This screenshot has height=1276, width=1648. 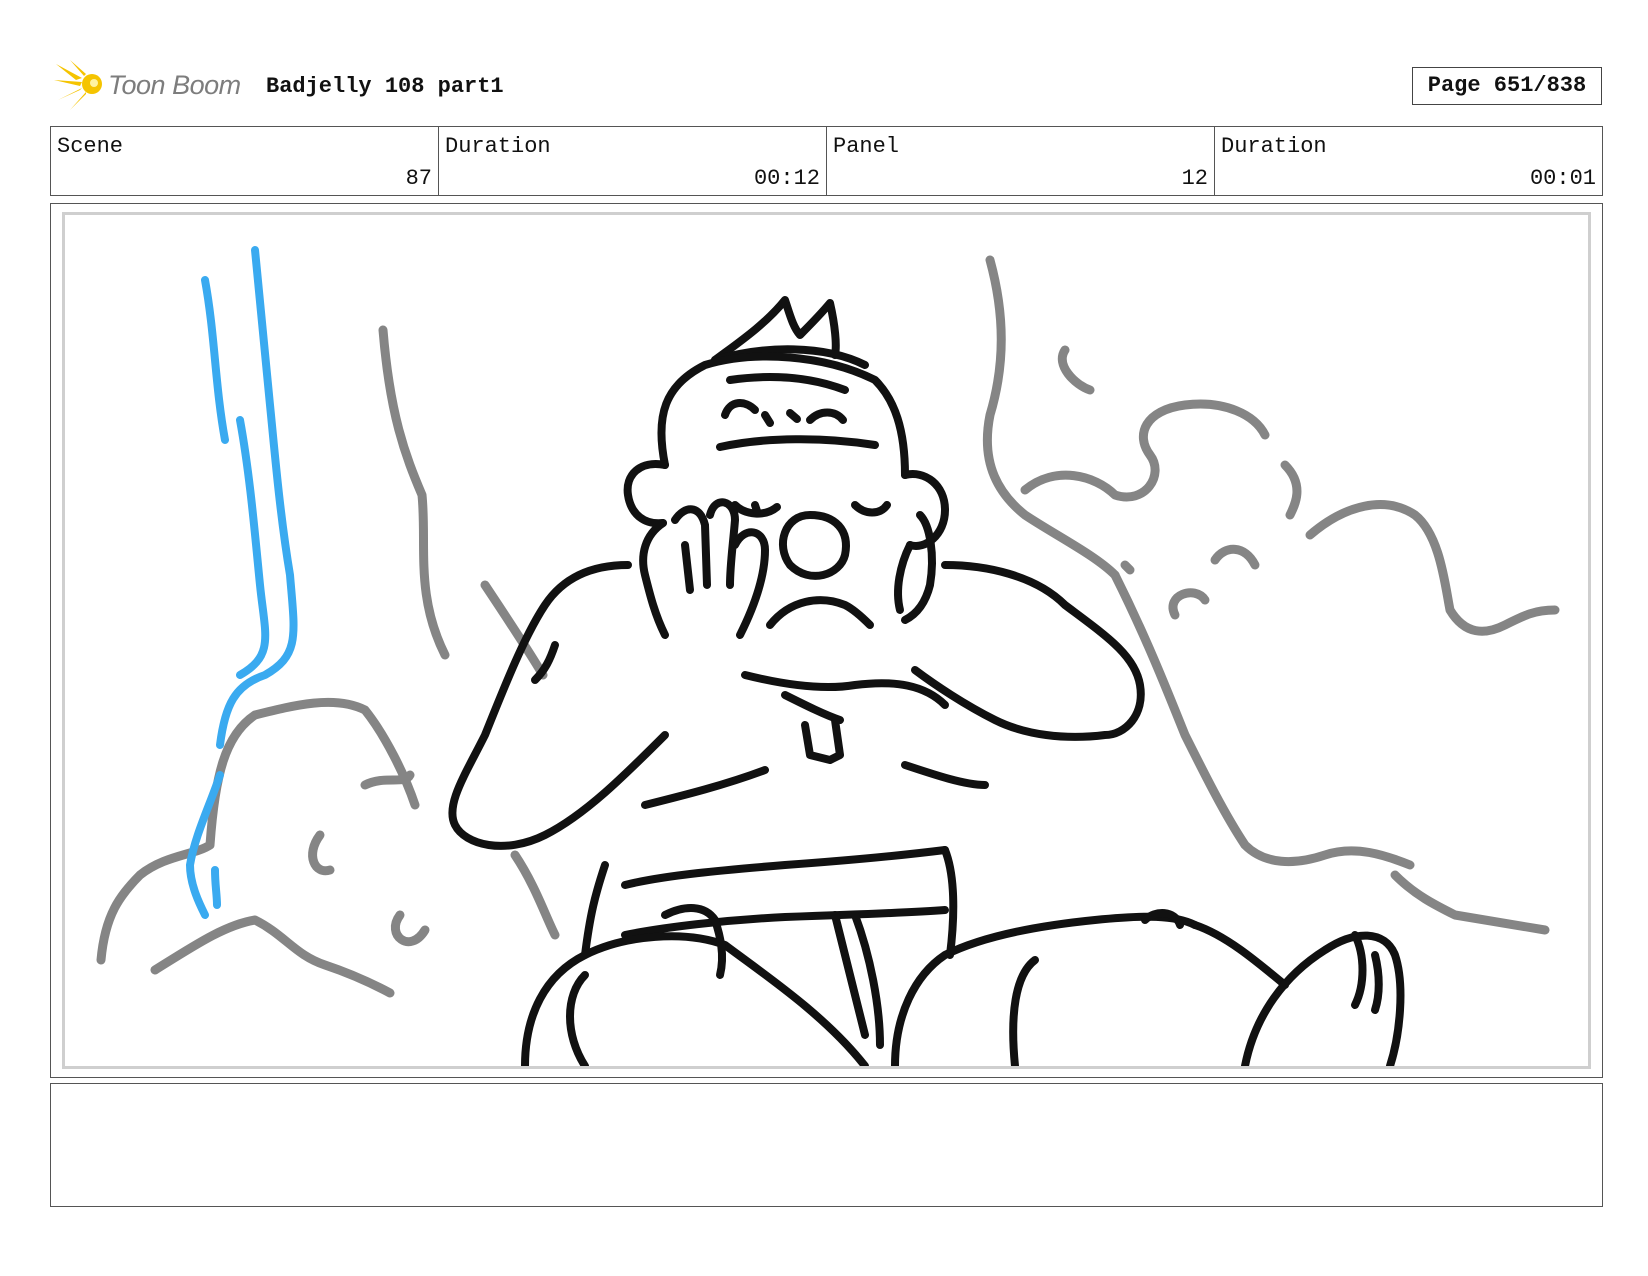 I want to click on panel-label: Panel, so click(x=866, y=146).